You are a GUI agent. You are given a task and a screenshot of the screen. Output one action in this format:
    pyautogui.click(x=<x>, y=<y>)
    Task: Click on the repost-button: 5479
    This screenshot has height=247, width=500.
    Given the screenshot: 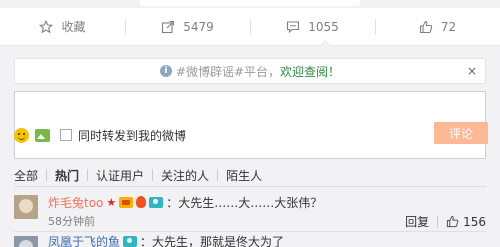 What is the action you would take?
    pyautogui.click(x=187, y=26)
    